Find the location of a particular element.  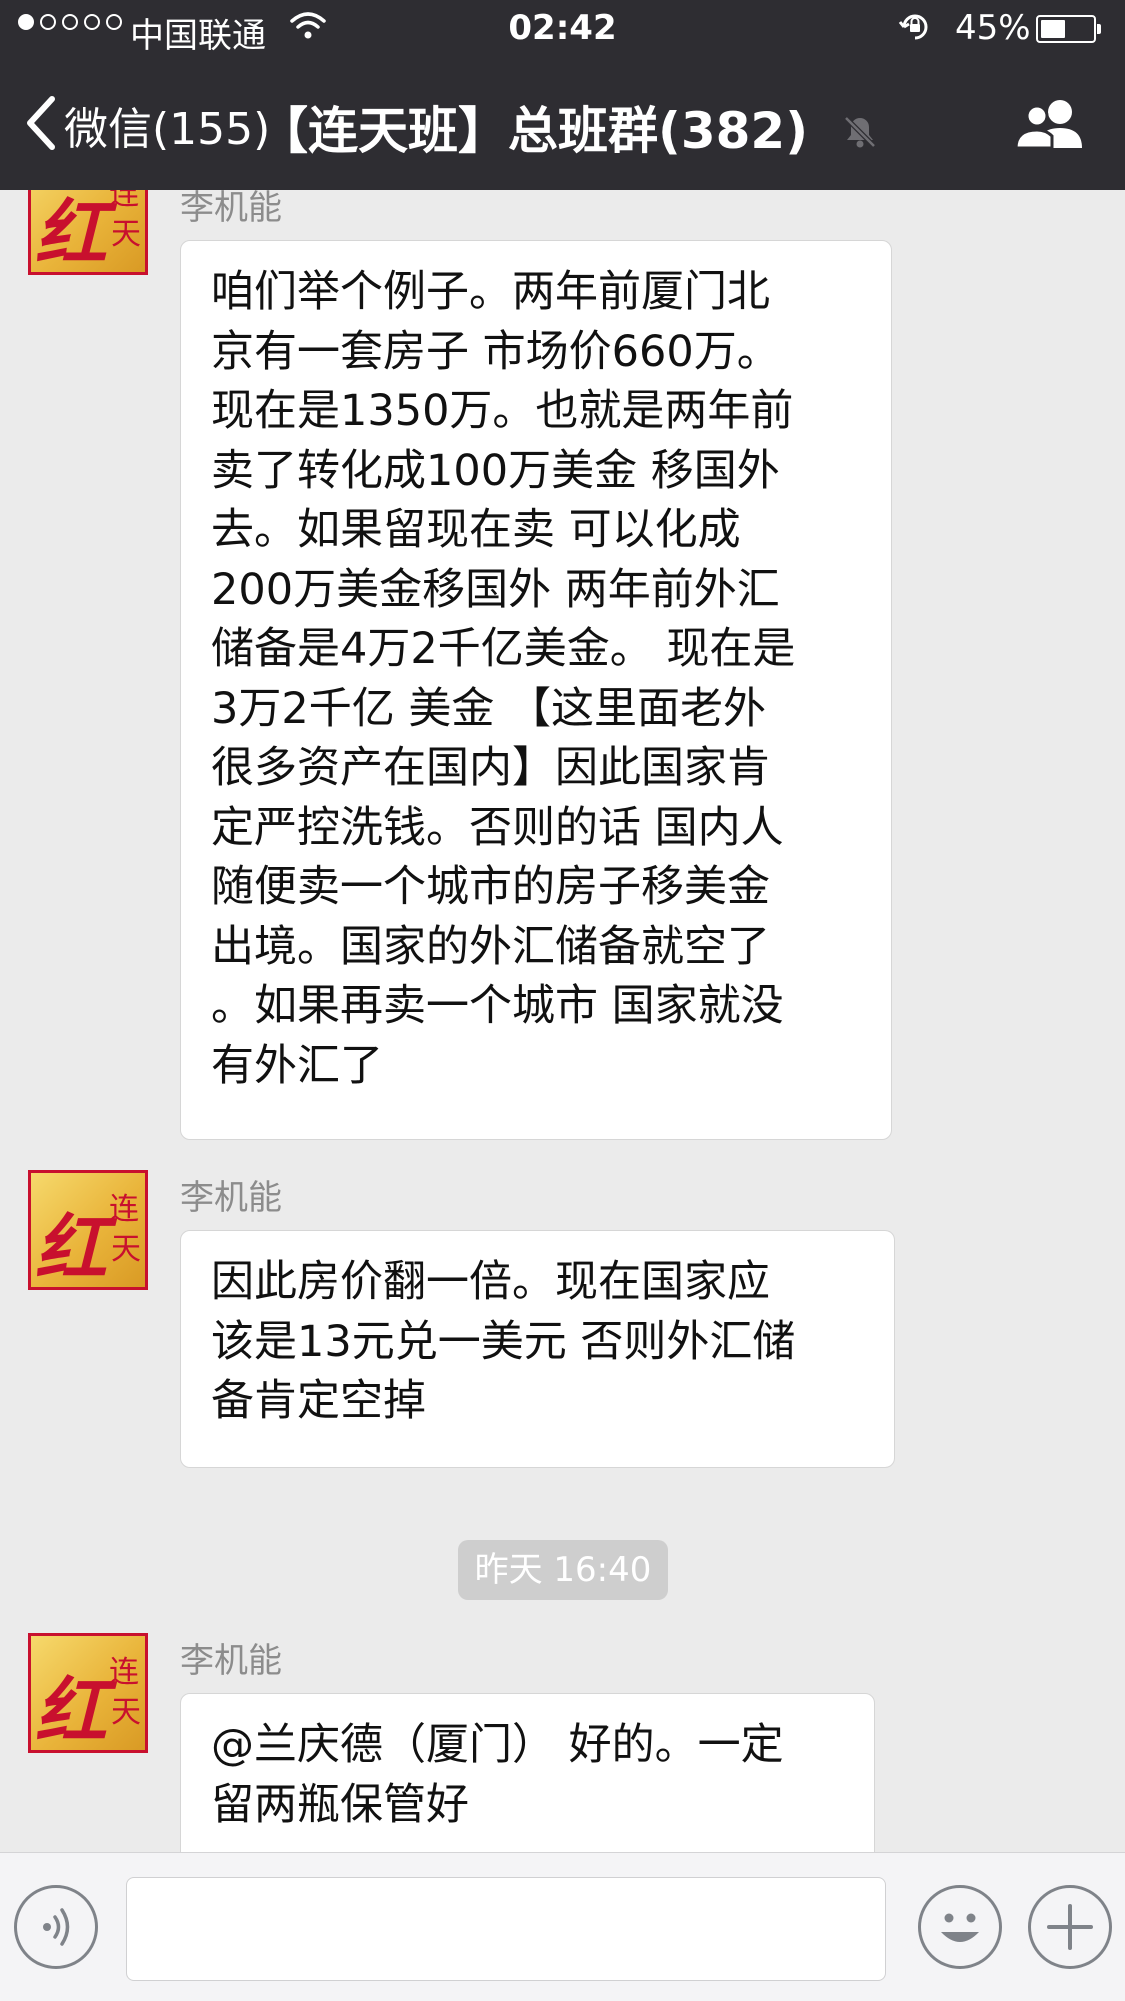

timestamp-divider: 昨天 16:40 is located at coordinates (563, 1570).